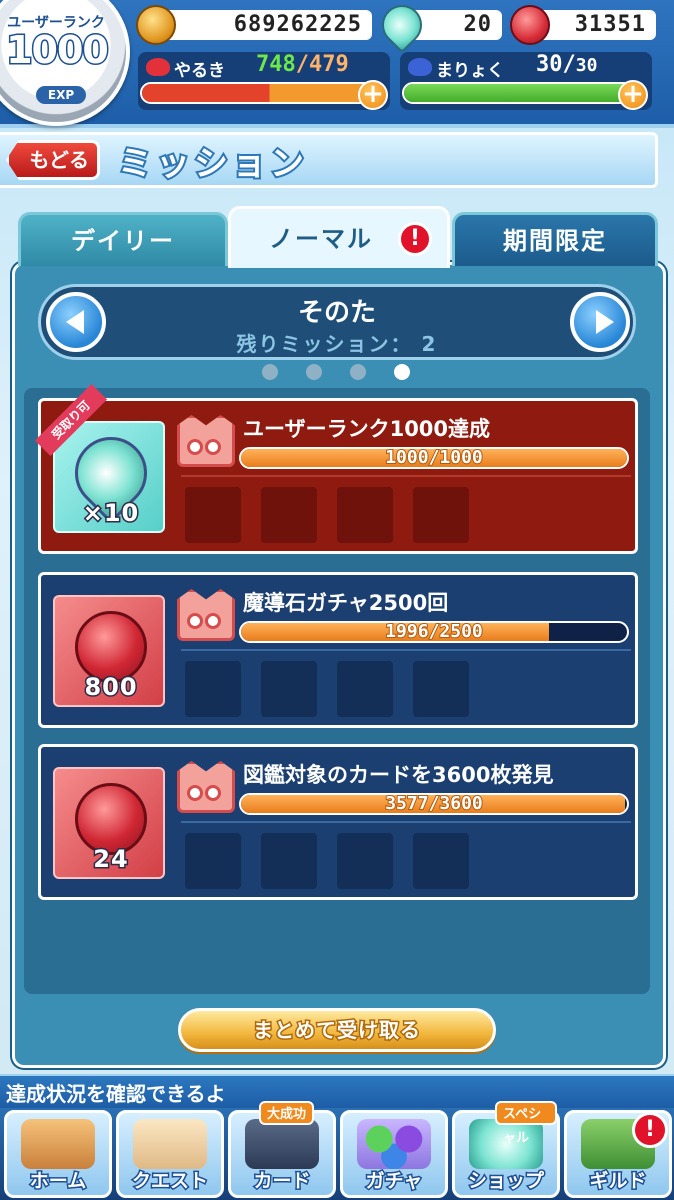  Describe the element at coordinates (336, 313) in the screenshot. I see `category-name: そのた` at that location.